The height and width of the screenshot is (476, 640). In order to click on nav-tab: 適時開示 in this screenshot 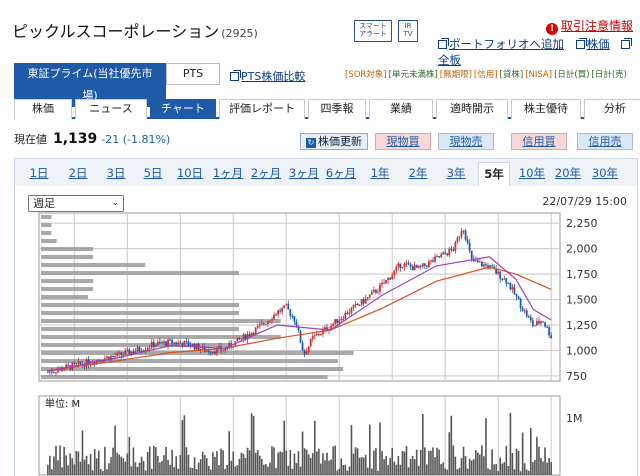, I will do `click(472, 109)`.